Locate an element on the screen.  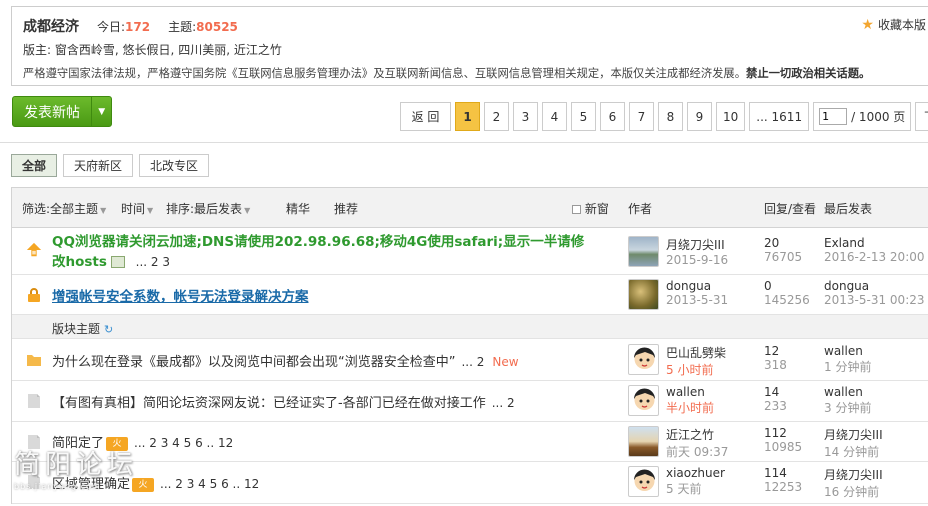
moderator-link: 窗含西岭雪 is located at coordinates (85, 50).